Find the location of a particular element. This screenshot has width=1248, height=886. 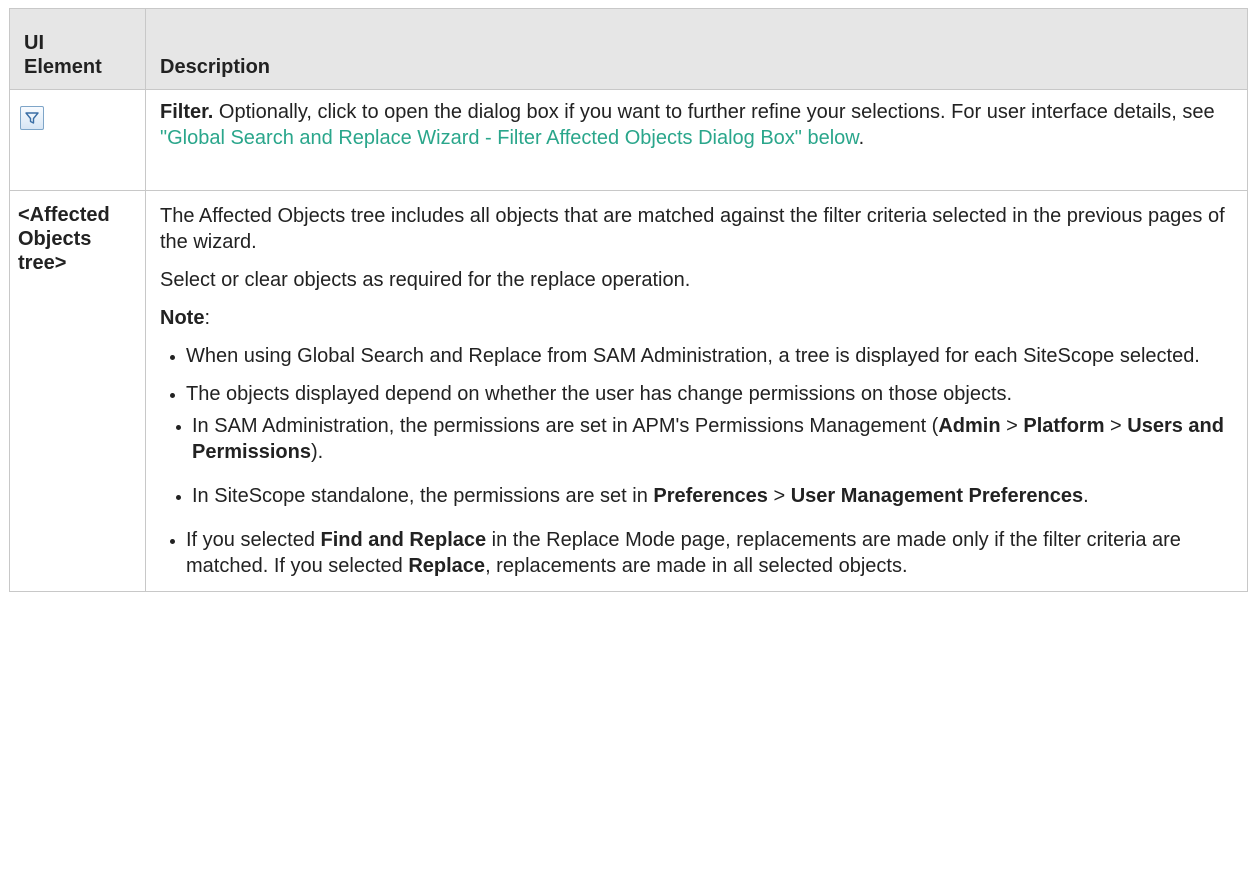

bullet3-t1: If you selected is located at coordinates (253, 540).